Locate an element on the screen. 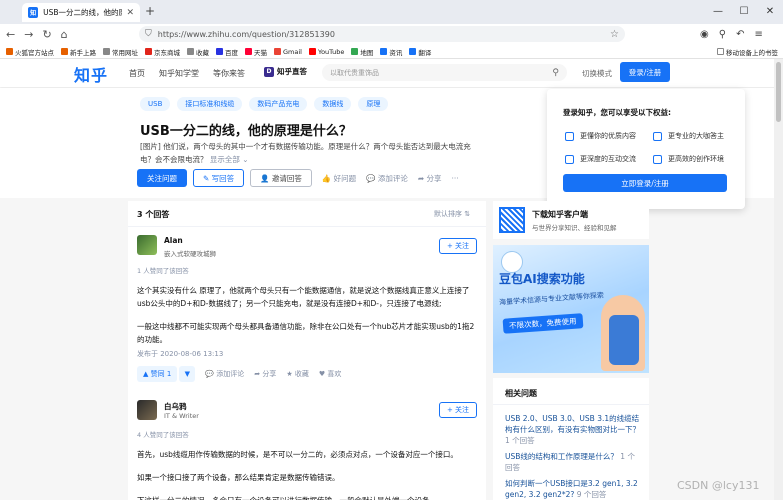  switch-mode-button: 切换模式 is located at coordinates (597, 73).